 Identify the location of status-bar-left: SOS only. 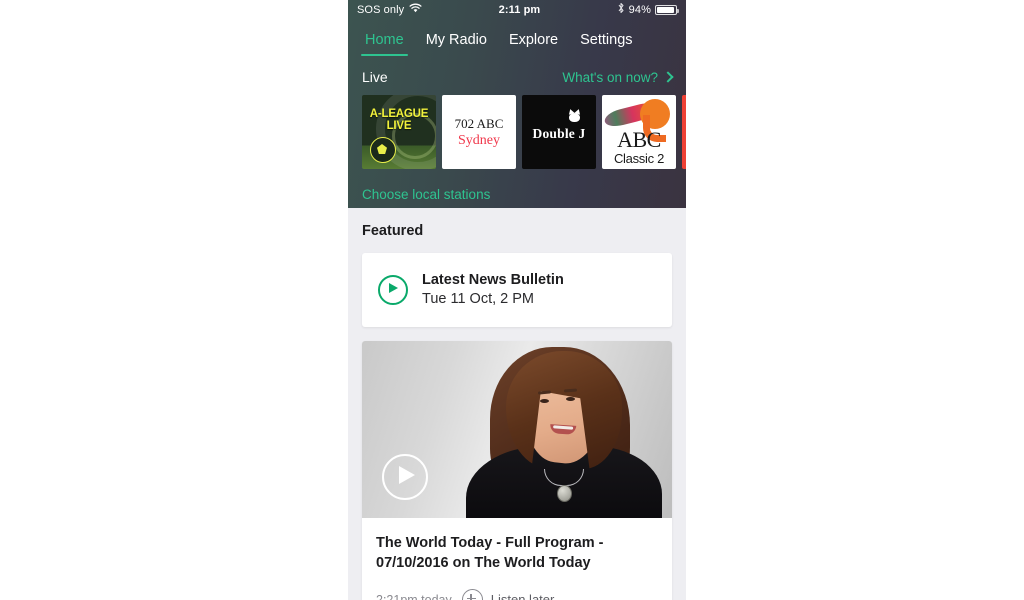
(389, 9).